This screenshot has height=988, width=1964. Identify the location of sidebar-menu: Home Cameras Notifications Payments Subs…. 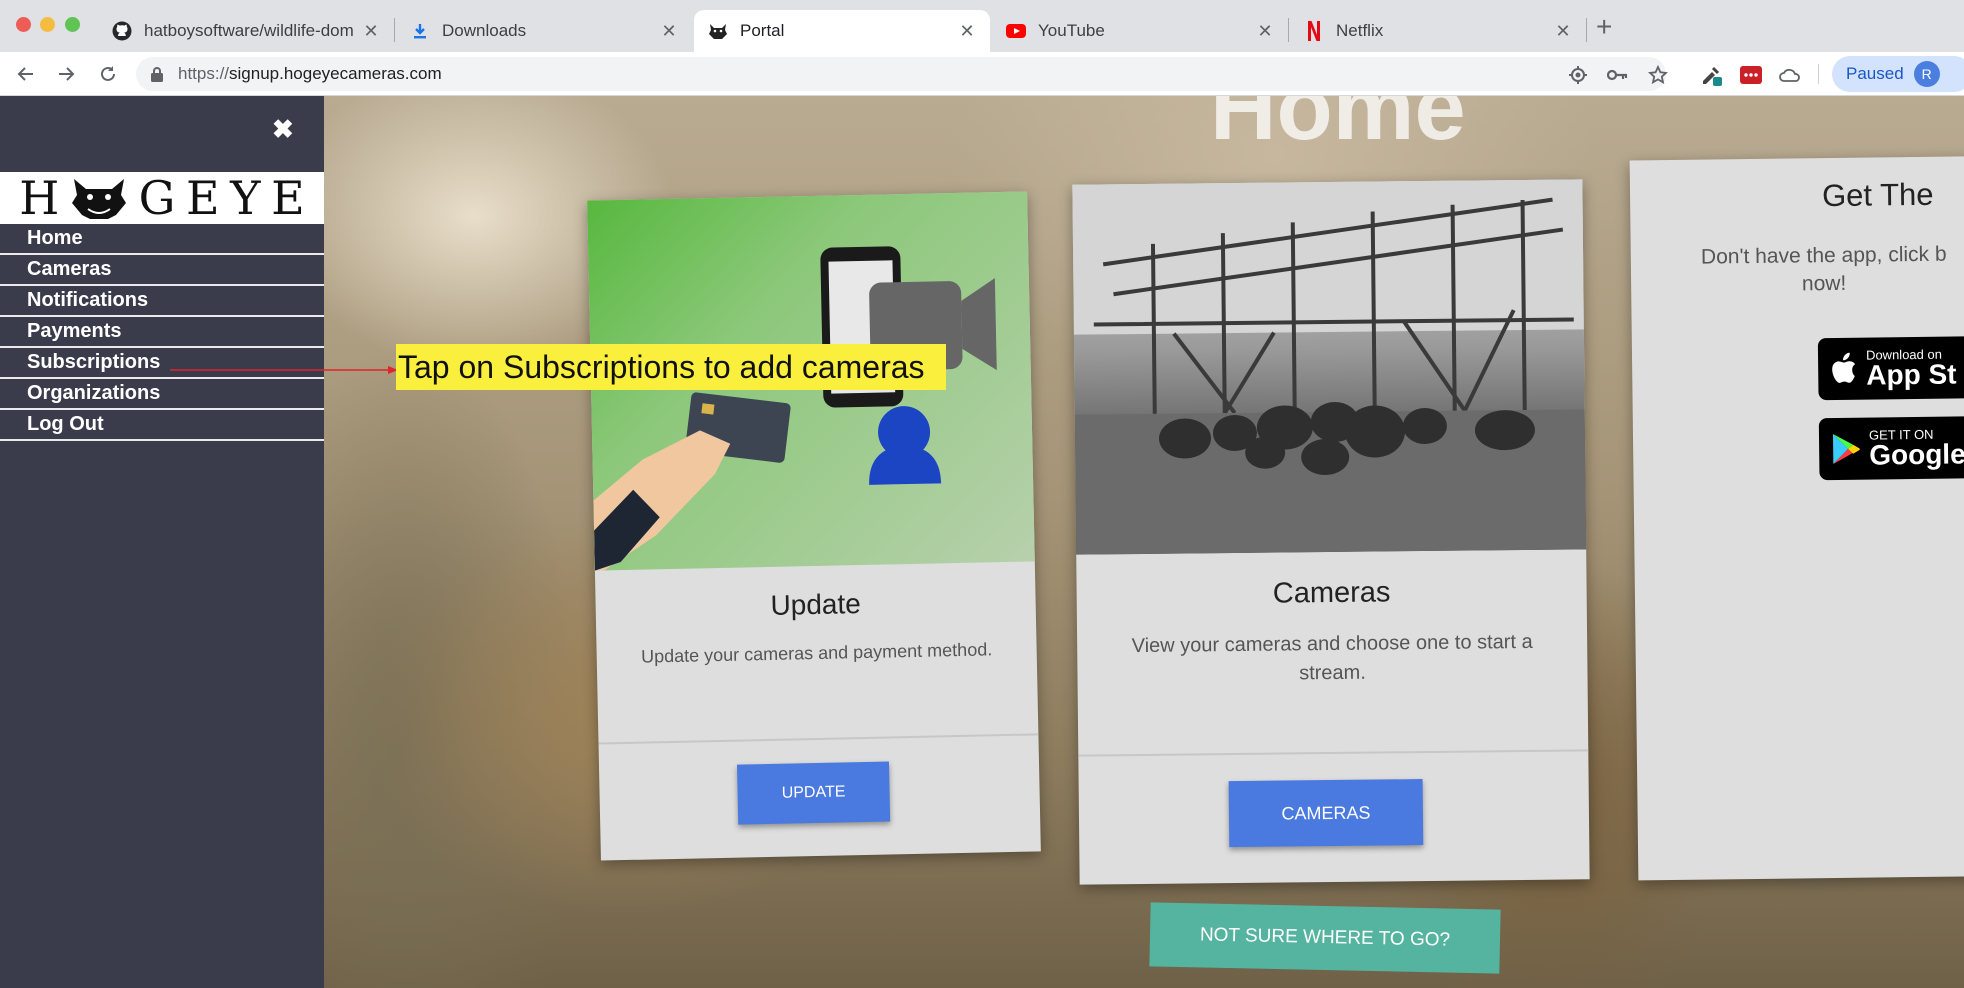
(162, 332).